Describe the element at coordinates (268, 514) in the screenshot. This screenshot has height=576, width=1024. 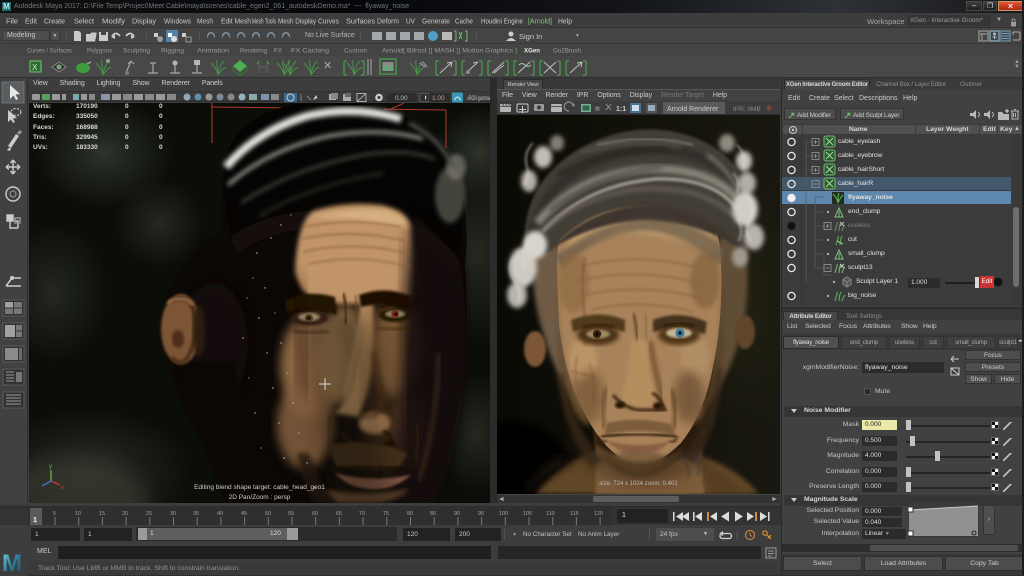
I see `svg-text: 50` at that location.